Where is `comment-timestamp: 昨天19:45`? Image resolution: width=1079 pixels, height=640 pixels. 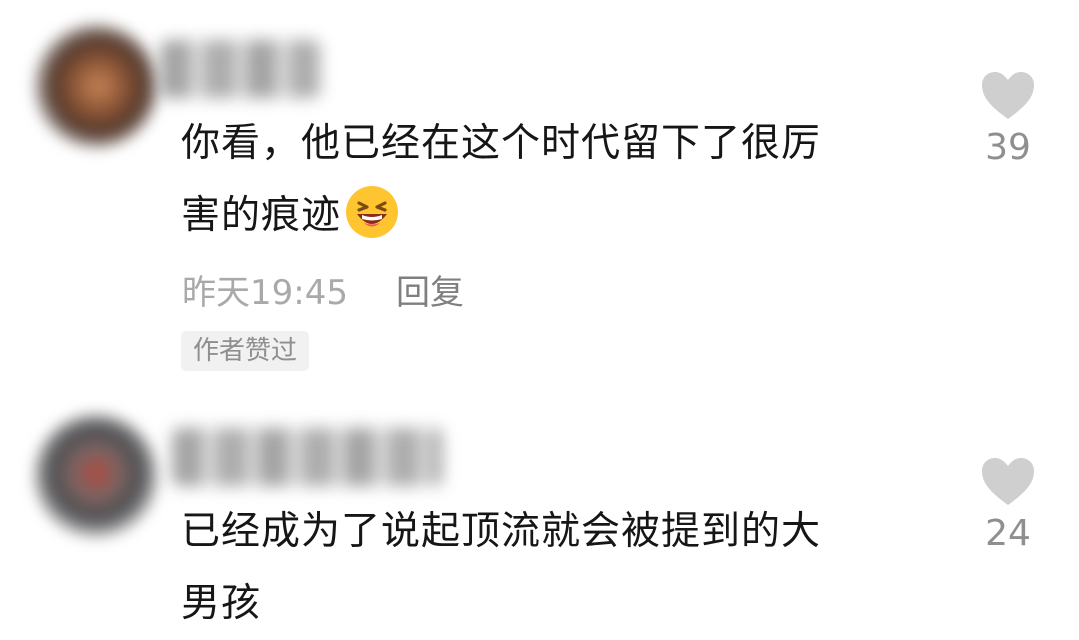
comment-timestamp: 昨天19:45 is located at coordinates (265, 292).